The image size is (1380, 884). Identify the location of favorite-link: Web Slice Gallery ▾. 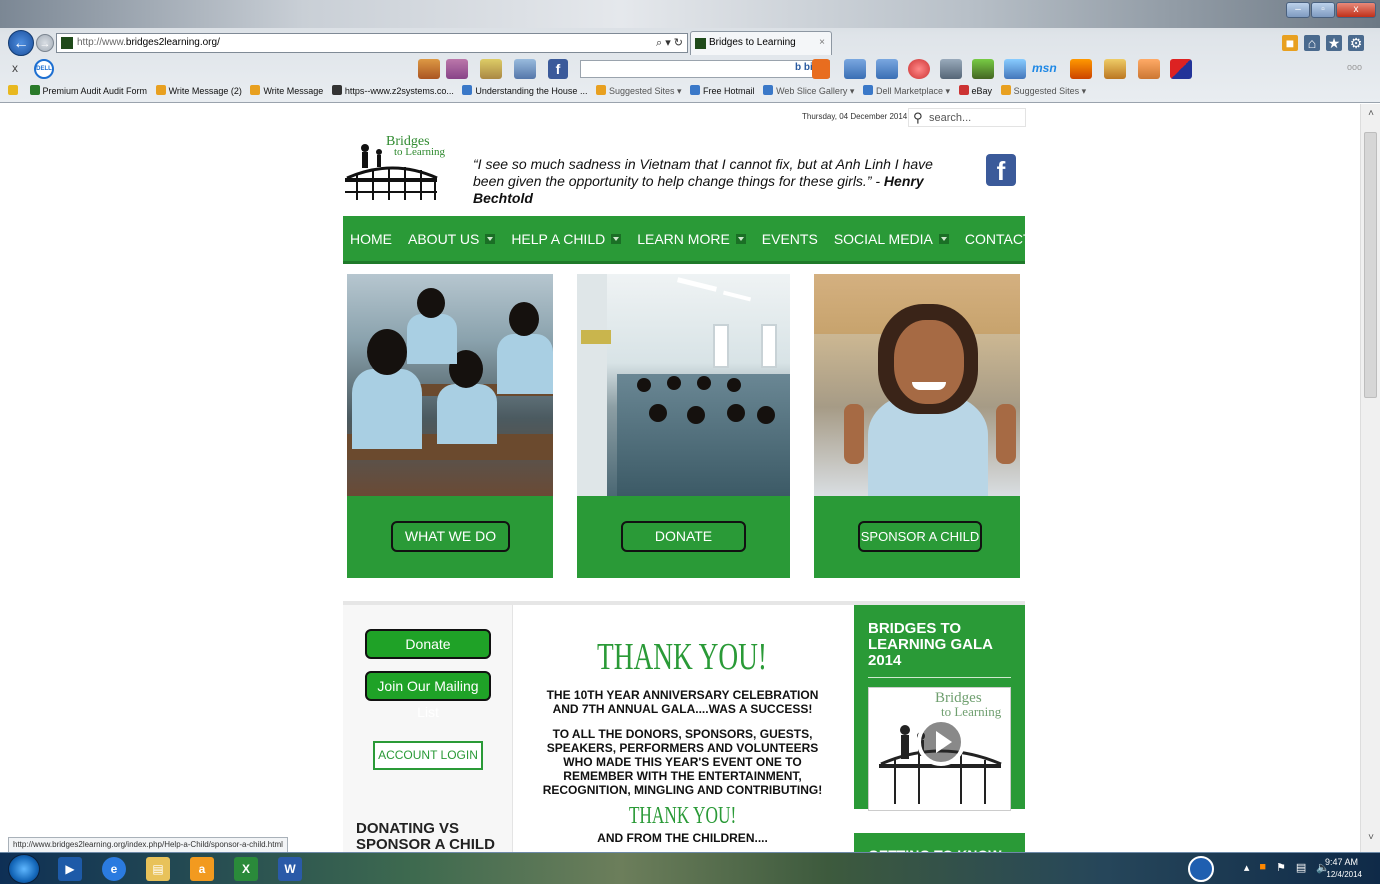
(808, 90).